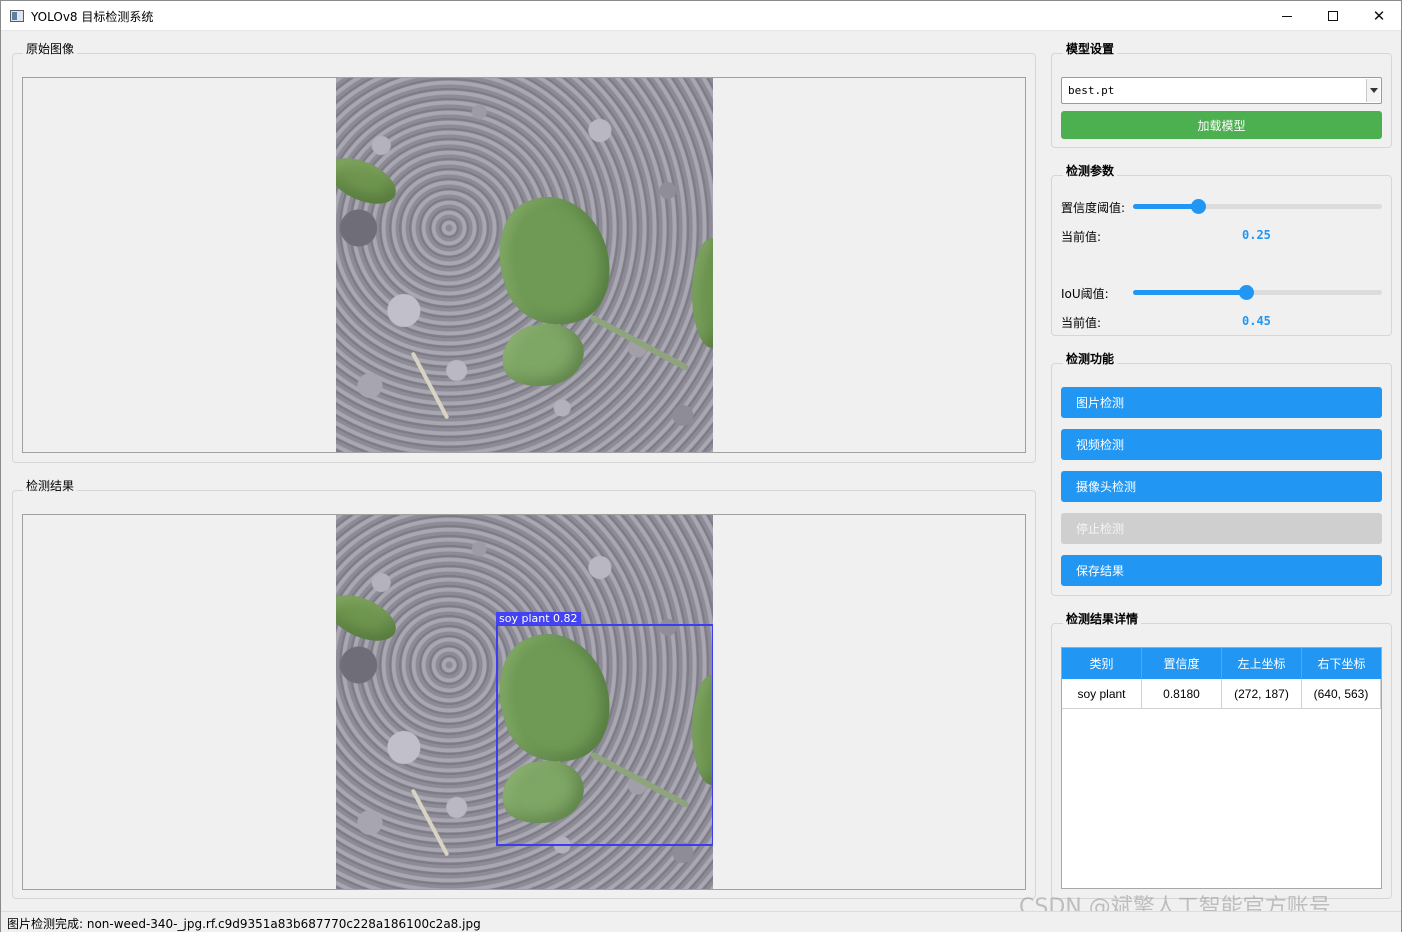  I want to click on column-header-class: 类别, so click(1102, 663).